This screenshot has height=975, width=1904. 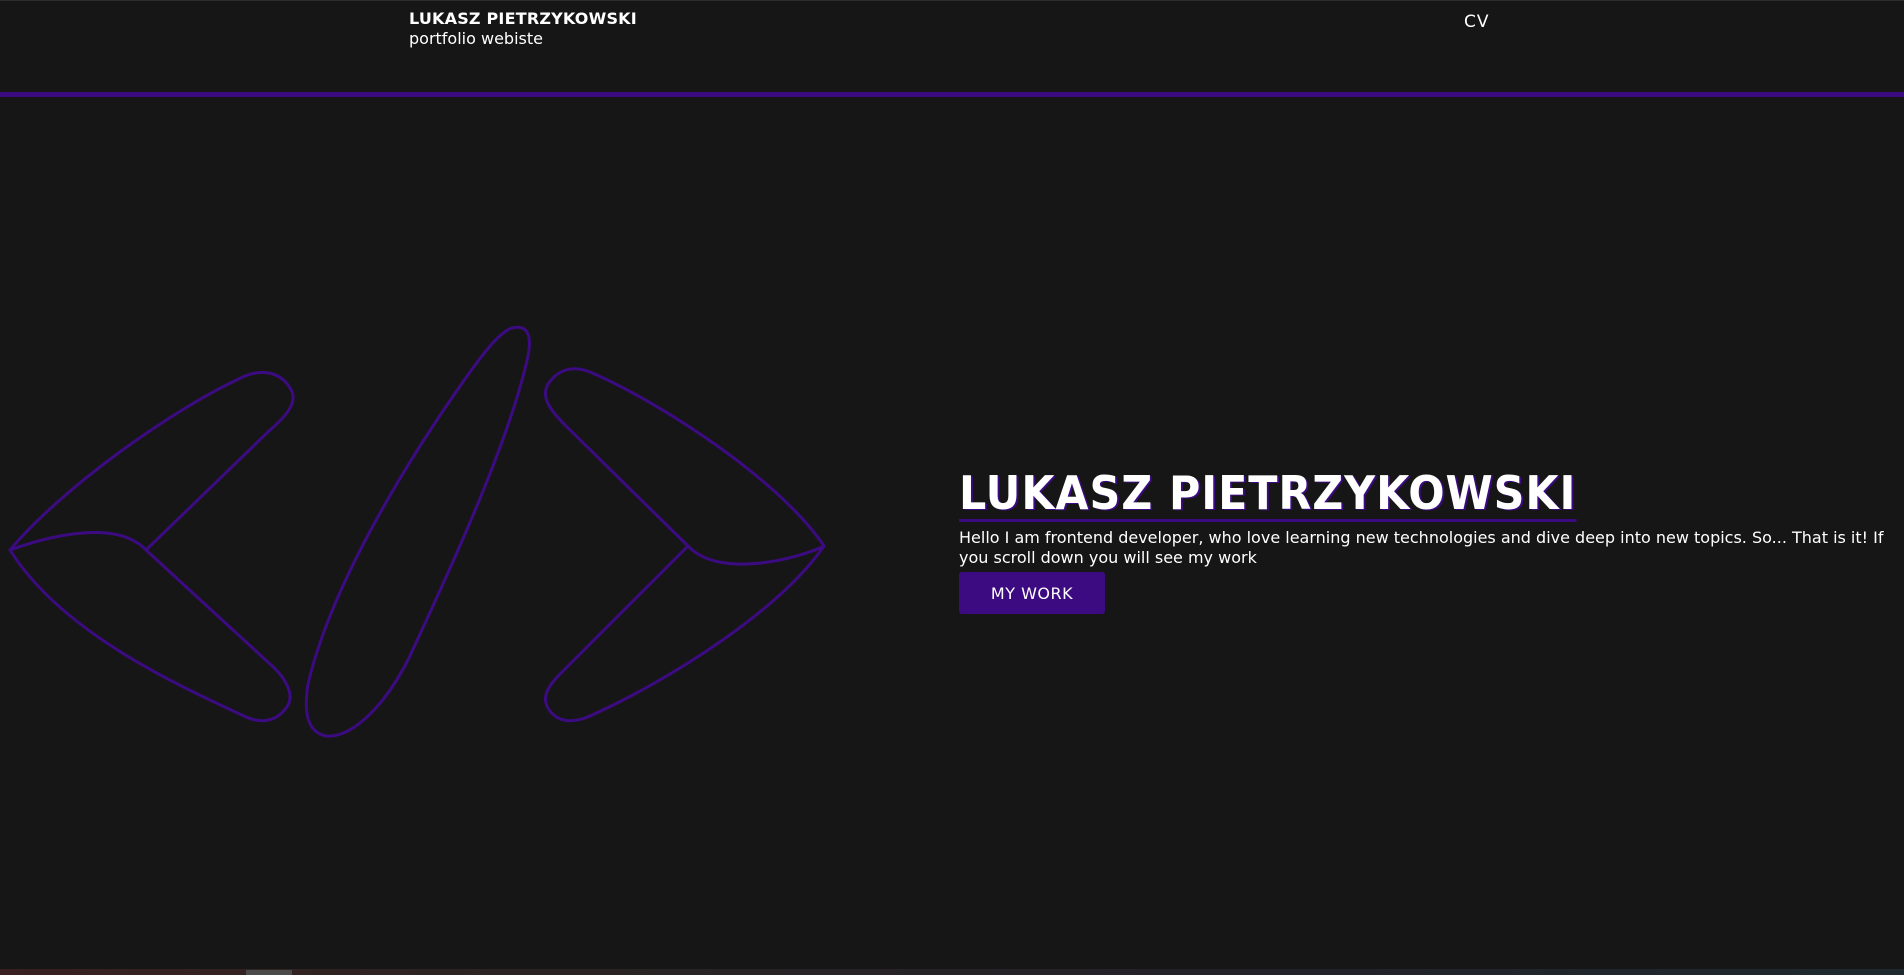 I want to click on my-work-button: MY WORK, so click(x=1032, y=593).